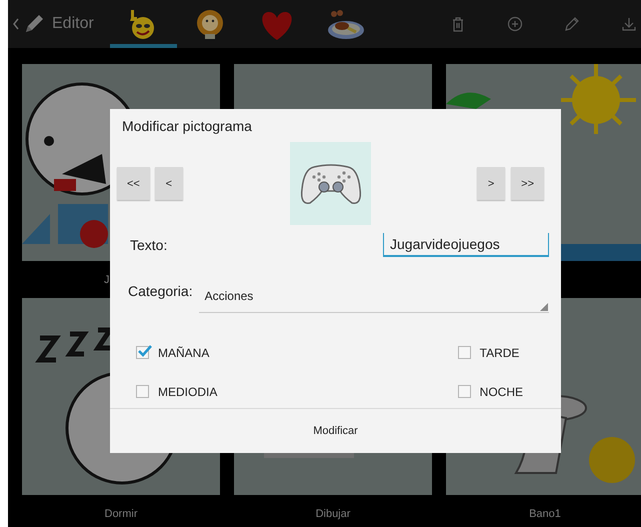 Image resolution: width=641 pixels, height=527 pixels. Describe the element at coordinates (545, 514) in the screenshot. I see `tile-label: Bano1` at that location.